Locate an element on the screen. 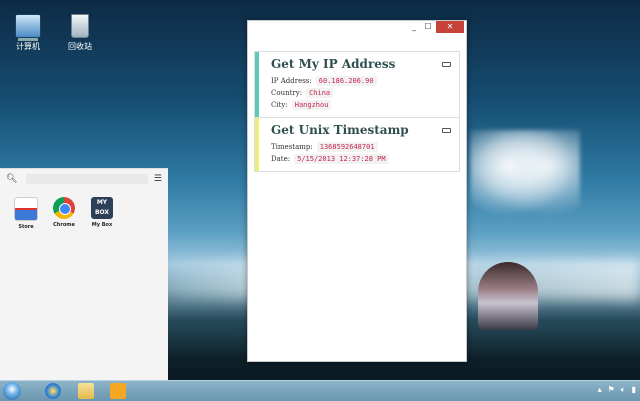  wallpaper-figures is located at coordinates (508, 296).